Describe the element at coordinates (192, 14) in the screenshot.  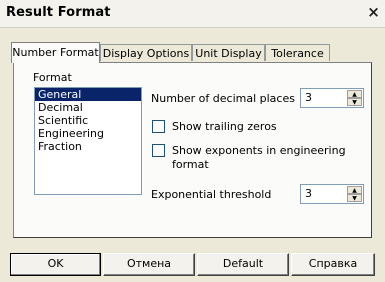
I see `title-bar: Result Format ×` at that location.